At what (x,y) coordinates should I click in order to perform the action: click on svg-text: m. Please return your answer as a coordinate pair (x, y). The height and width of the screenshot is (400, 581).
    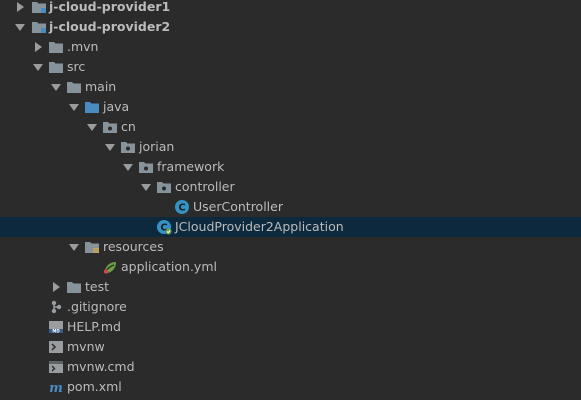
    Looking at the image, I should click on (56, 388).